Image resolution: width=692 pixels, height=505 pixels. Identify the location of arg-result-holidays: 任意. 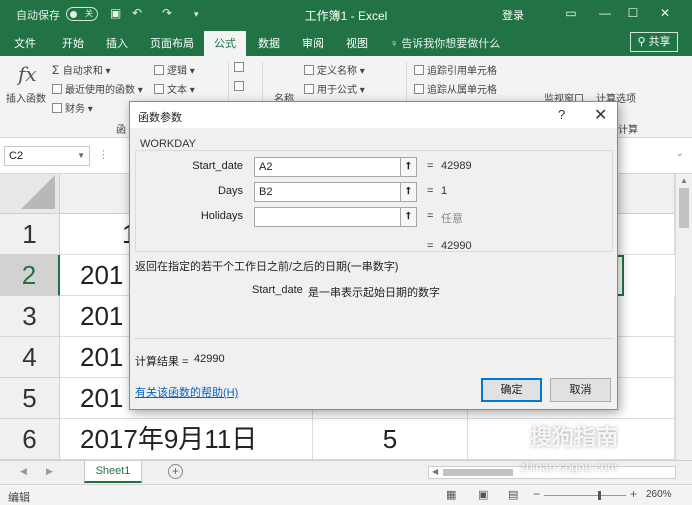
(452, 219).